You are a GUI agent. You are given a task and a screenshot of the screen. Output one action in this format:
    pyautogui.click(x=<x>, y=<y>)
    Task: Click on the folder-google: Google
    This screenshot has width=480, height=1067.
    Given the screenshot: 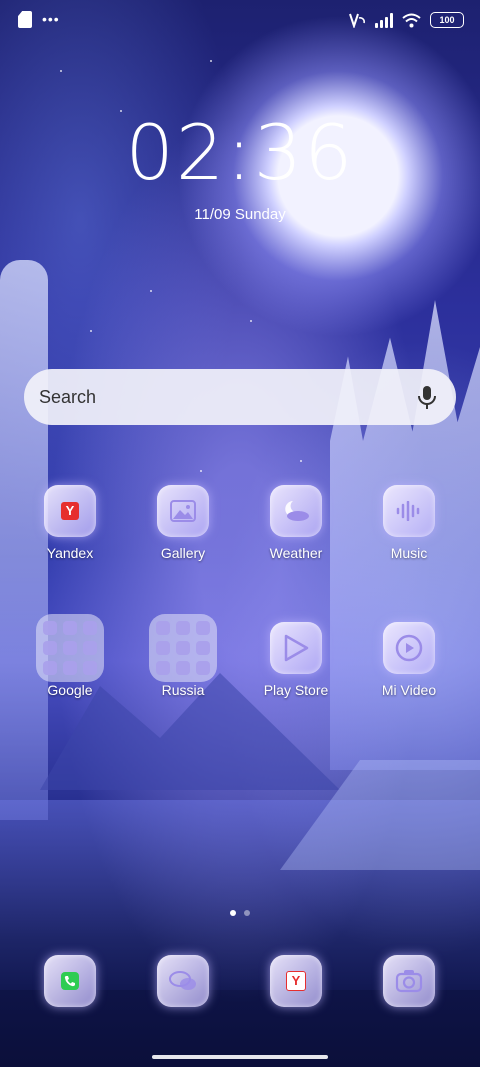 What is the action you would take?
    pyautogui.click(x=70, y=656)
    